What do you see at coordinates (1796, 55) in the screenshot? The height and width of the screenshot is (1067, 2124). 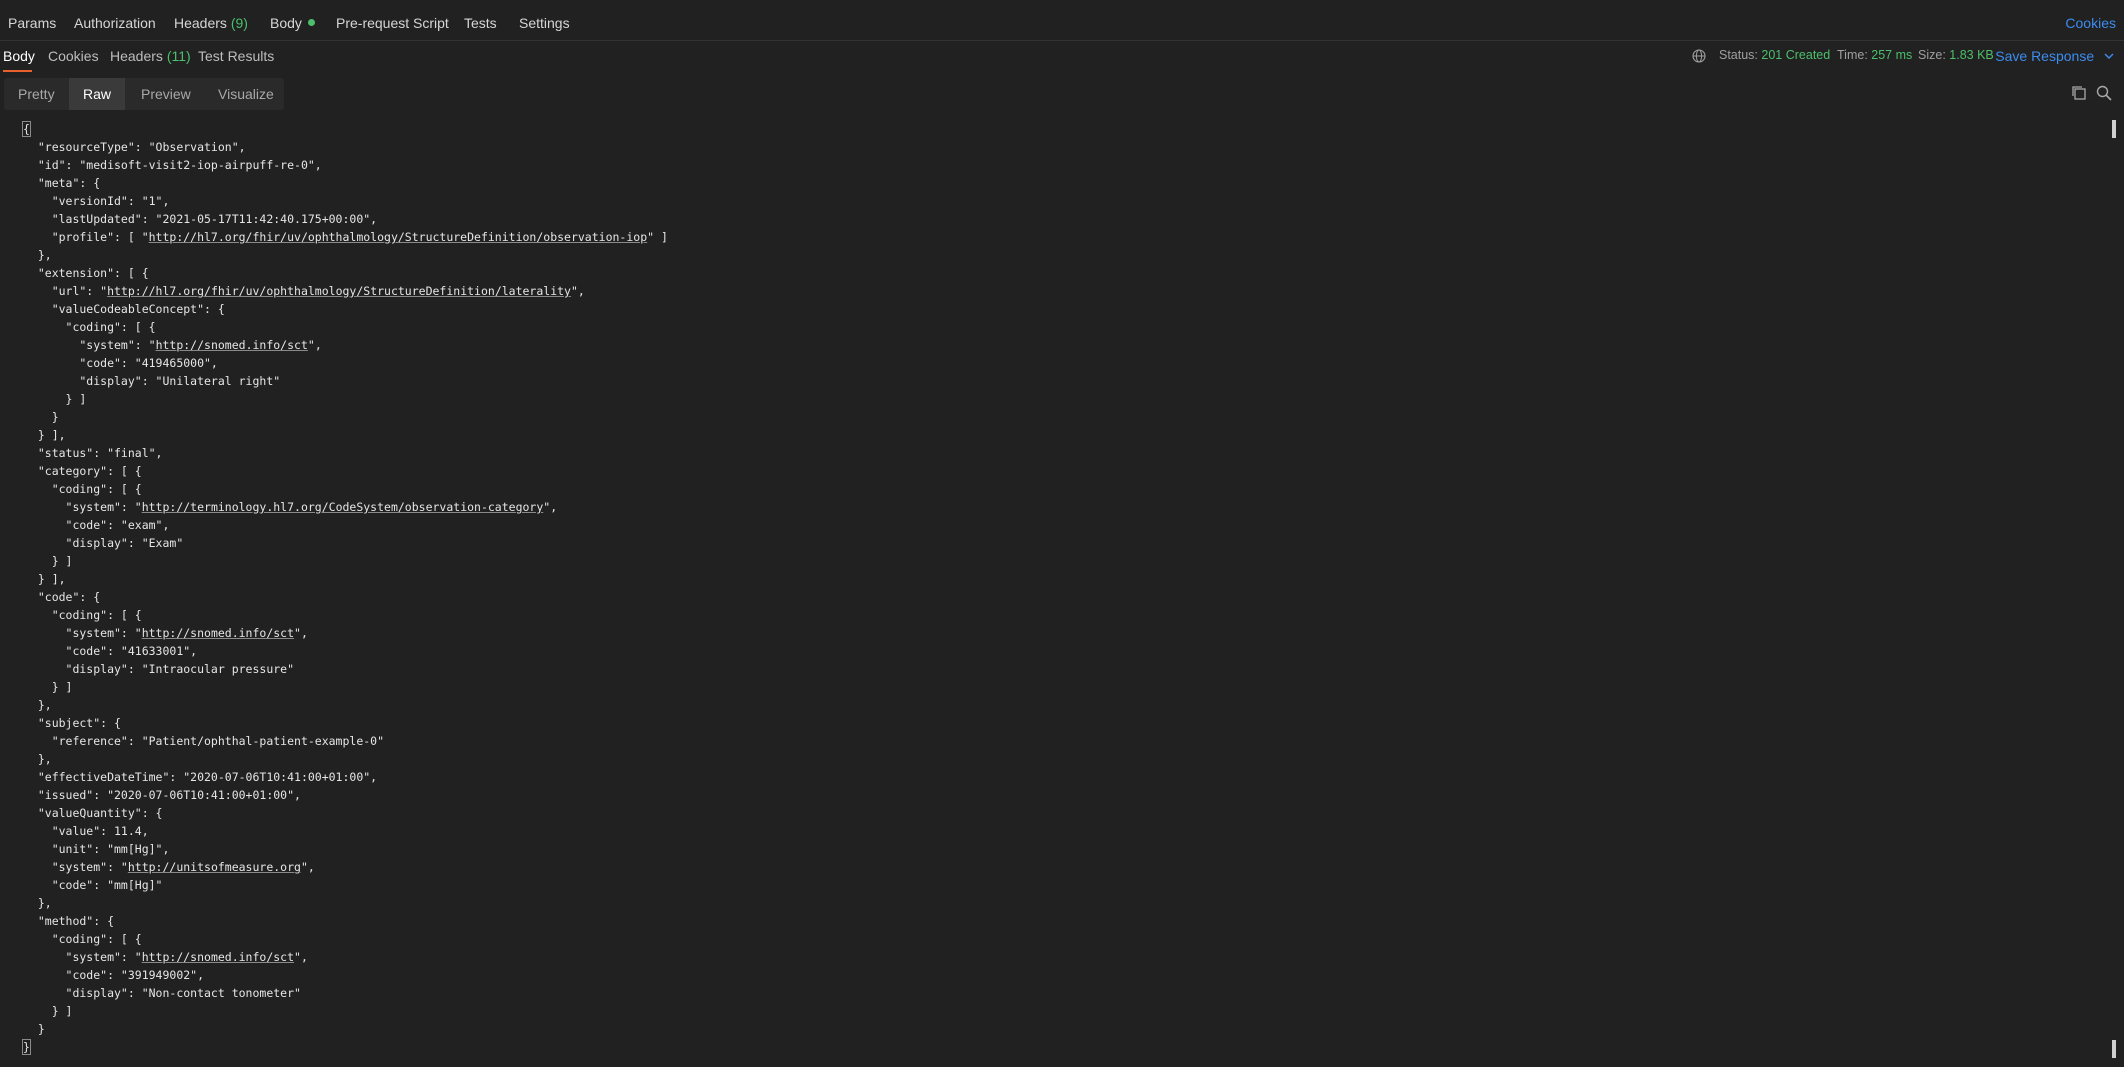 I see `status-value: 201 Created` at bounding box center [1796, 55].